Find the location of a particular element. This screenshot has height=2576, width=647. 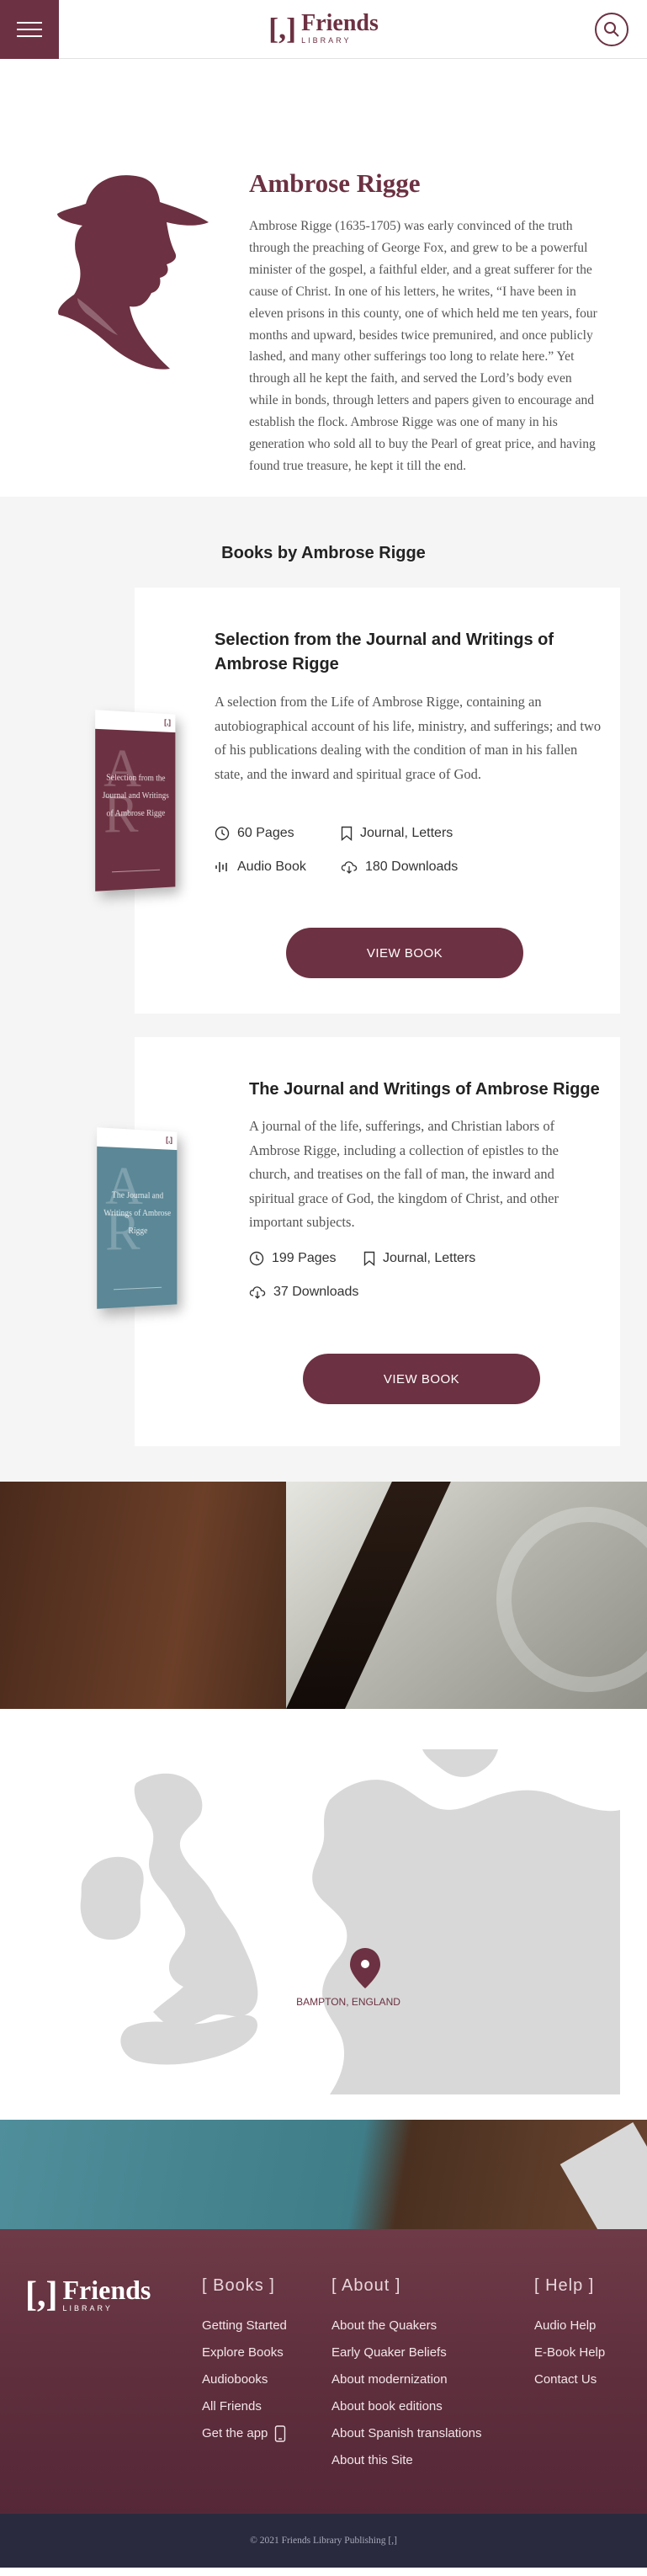

book-downloads: 37 Downloads is located at coordinates (303, 1292).